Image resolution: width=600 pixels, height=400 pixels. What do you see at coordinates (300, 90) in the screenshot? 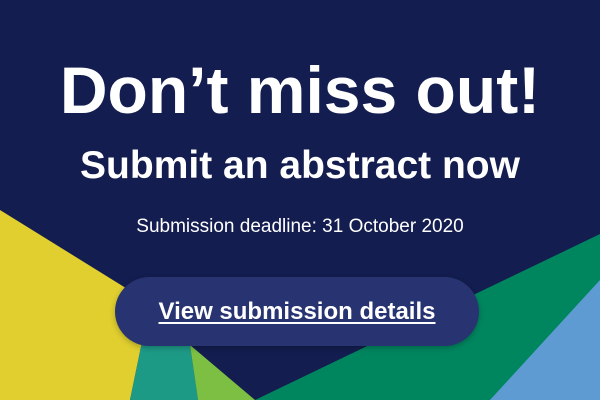
I see `headline: Don’t miss out!` at bounding box center [300, 90].